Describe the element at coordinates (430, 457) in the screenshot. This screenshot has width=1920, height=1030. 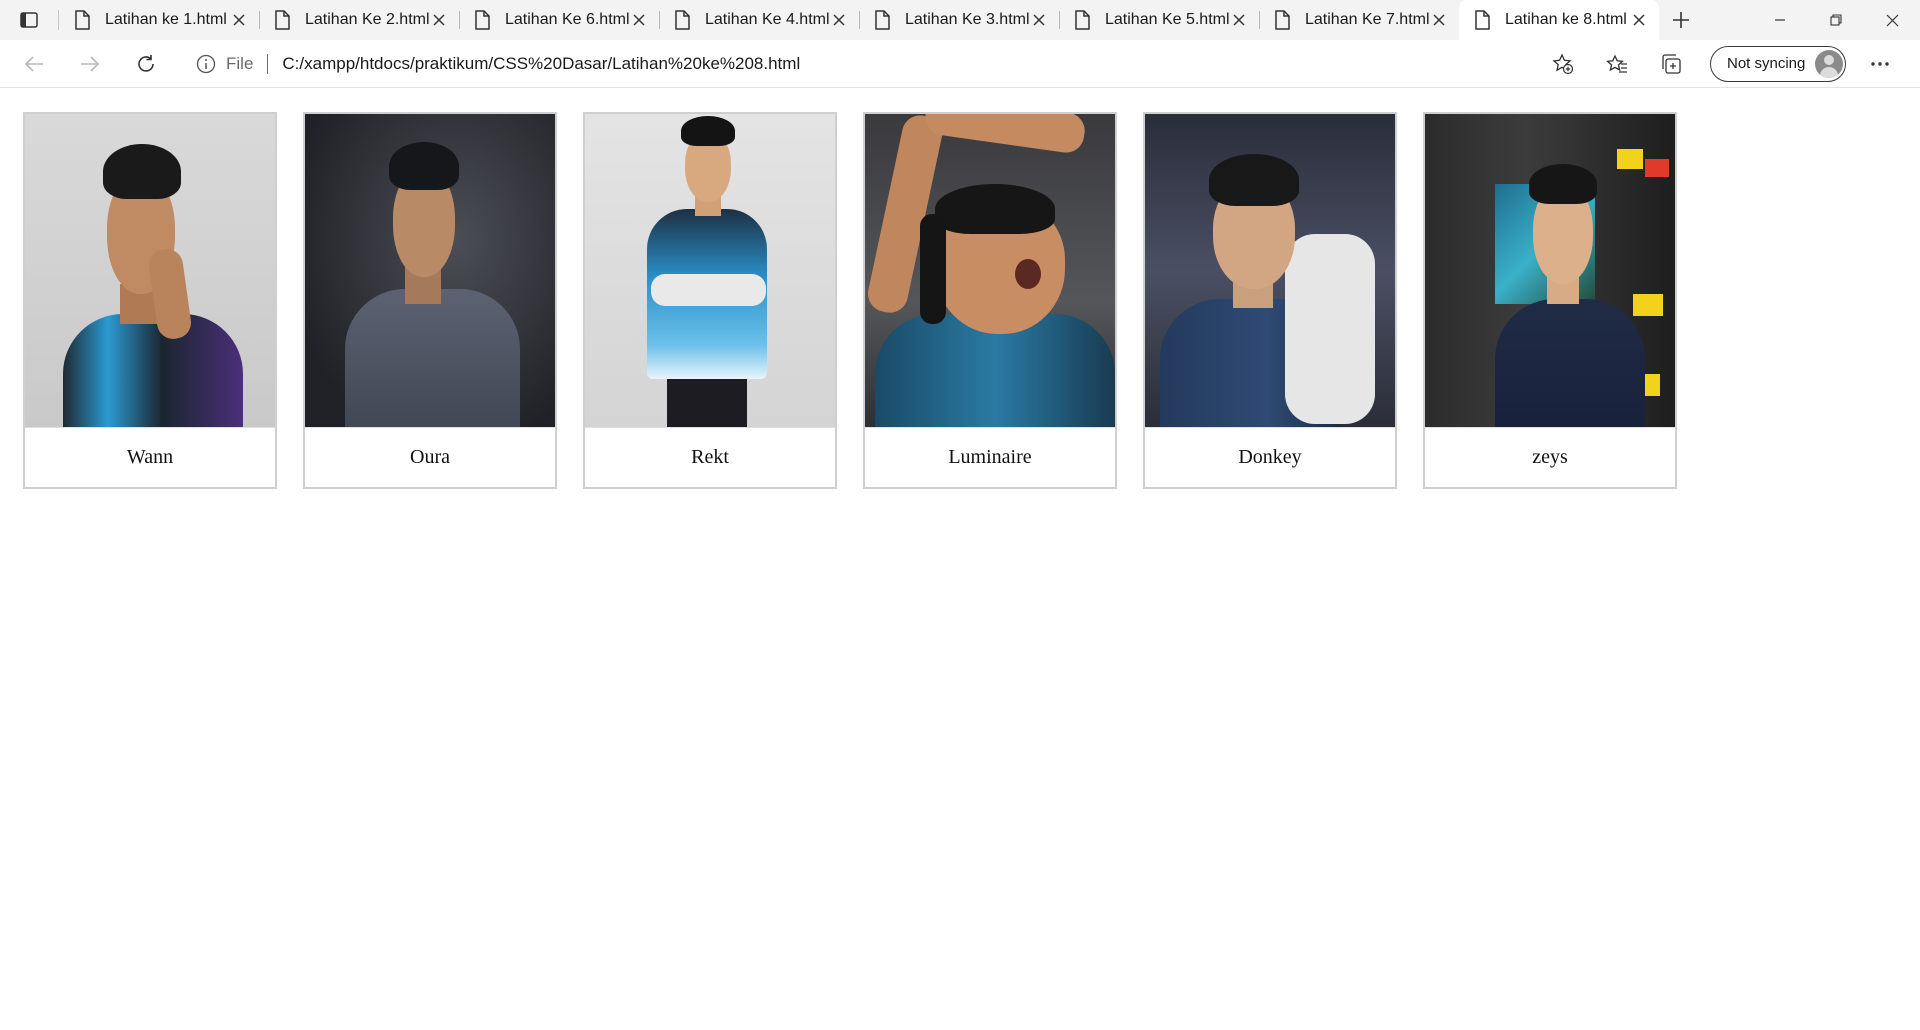
I see `player-name: Oura` at that location.